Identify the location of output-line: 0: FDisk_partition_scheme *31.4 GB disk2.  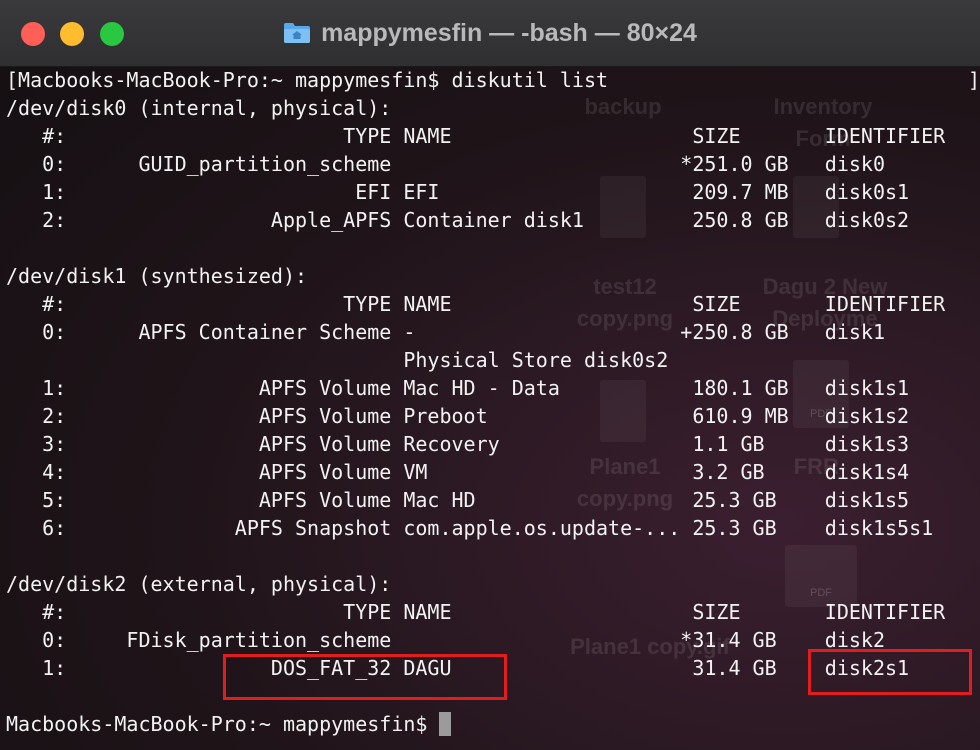
(445, 640).